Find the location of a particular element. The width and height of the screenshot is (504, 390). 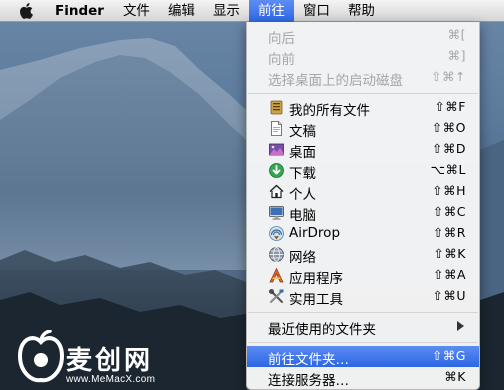

menu-item-shortcut: ⌥⌘L is located at coordinates (448, 169).